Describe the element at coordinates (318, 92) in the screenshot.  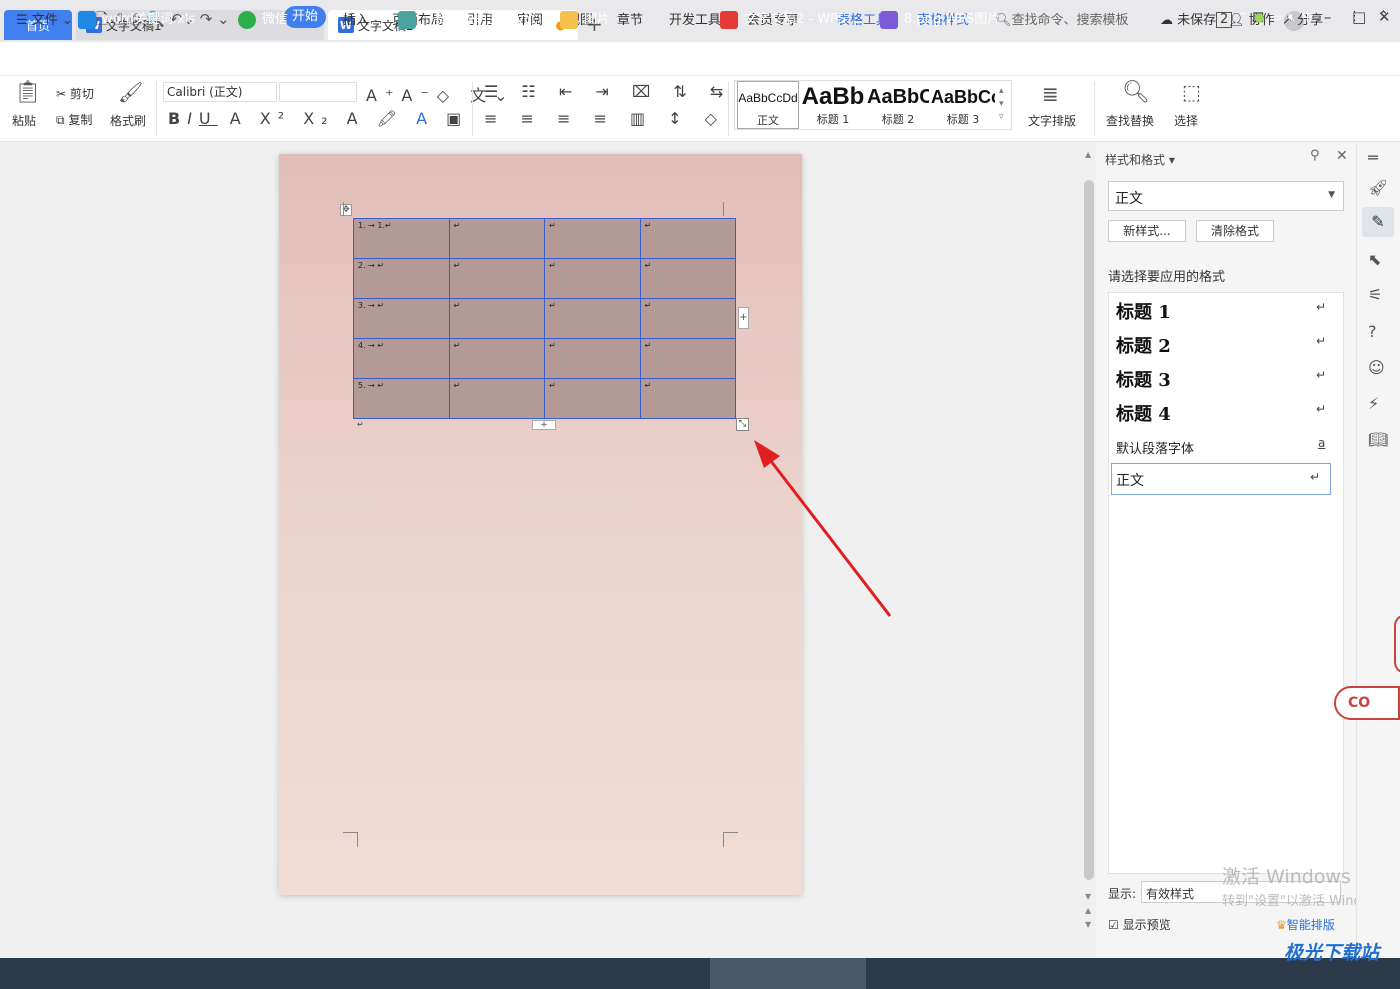
I see `font-size-select` at that location.